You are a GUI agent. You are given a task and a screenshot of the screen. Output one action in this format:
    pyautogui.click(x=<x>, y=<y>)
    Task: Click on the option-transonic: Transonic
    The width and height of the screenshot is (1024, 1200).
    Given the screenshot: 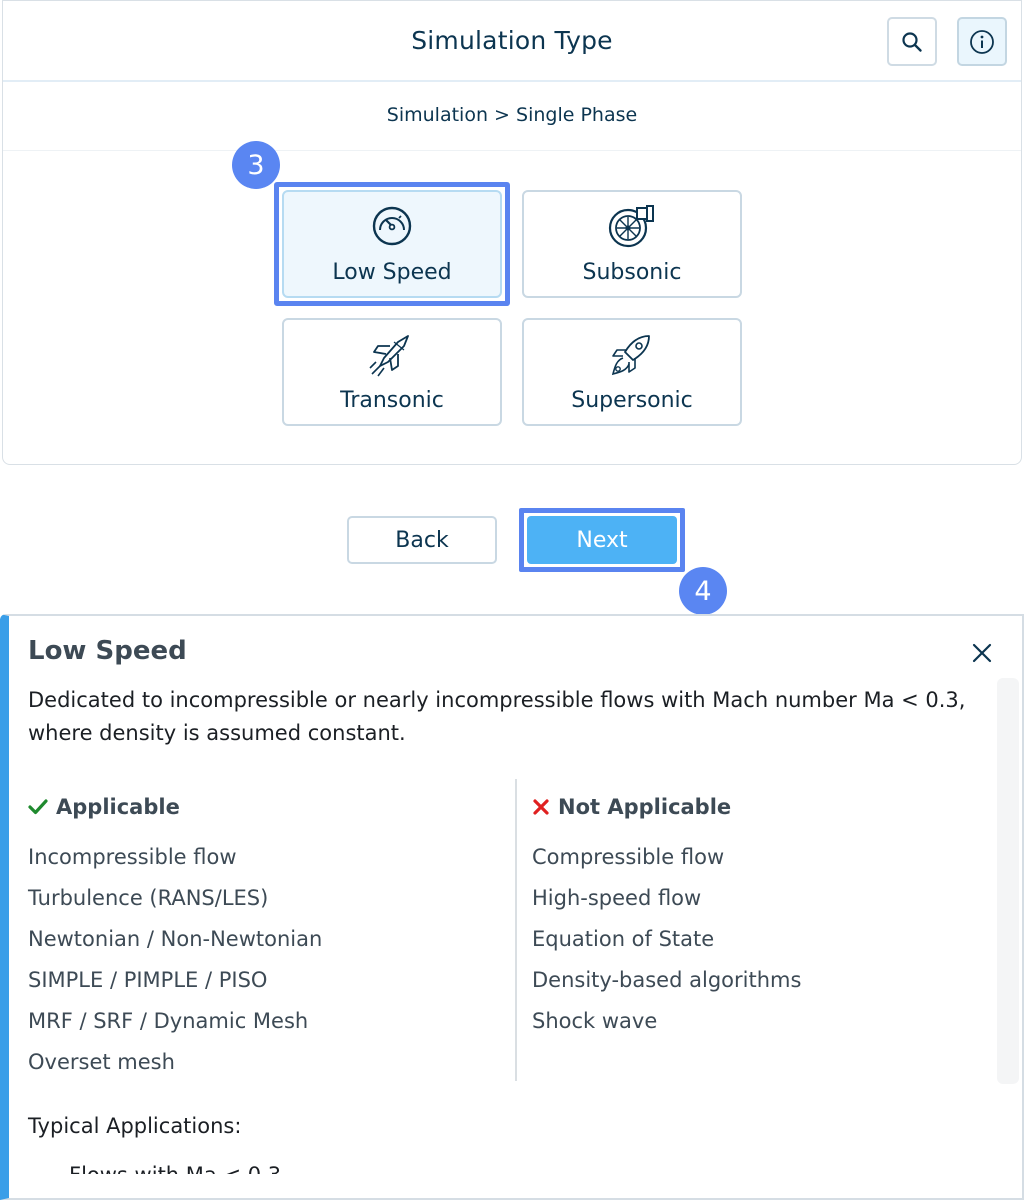 What is the action you would take?
    pyautogui.click(x=392, y=372)
    